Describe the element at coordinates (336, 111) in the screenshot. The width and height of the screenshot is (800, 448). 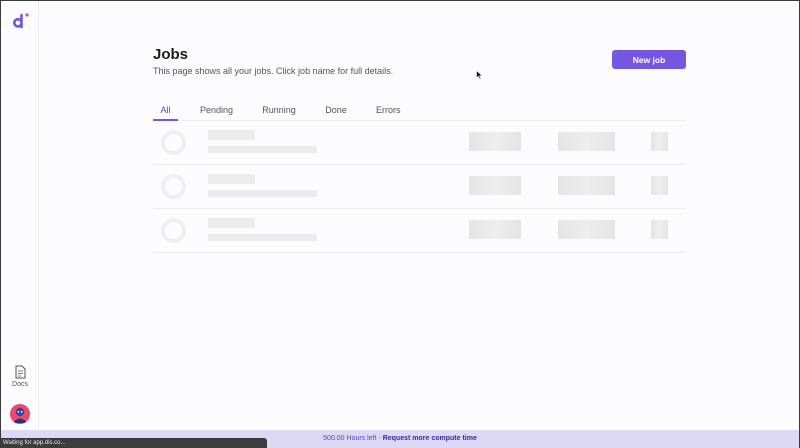
I see `tab-done: Done` at that location.